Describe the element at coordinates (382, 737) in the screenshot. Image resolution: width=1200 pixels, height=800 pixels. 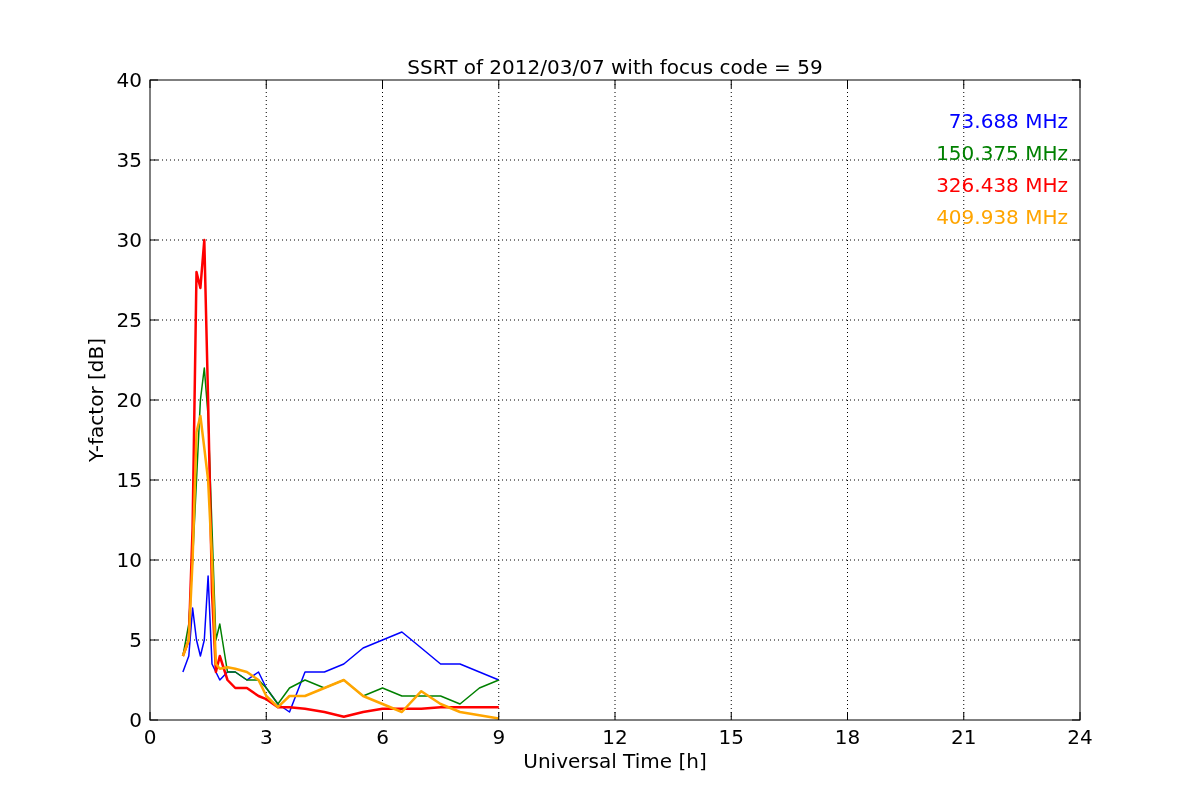
I see `x-tick-label: 6` at that location.